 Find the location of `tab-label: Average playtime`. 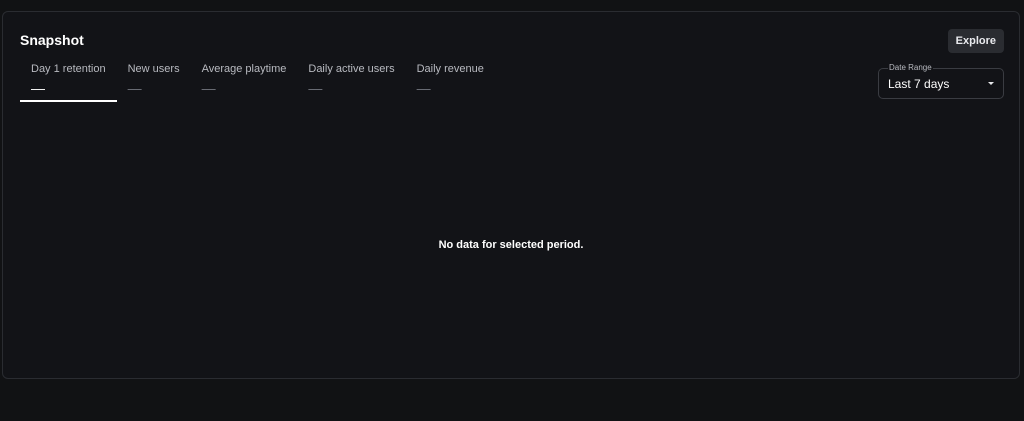

tab-label: Average playtime is located at coordinates (244, 69).